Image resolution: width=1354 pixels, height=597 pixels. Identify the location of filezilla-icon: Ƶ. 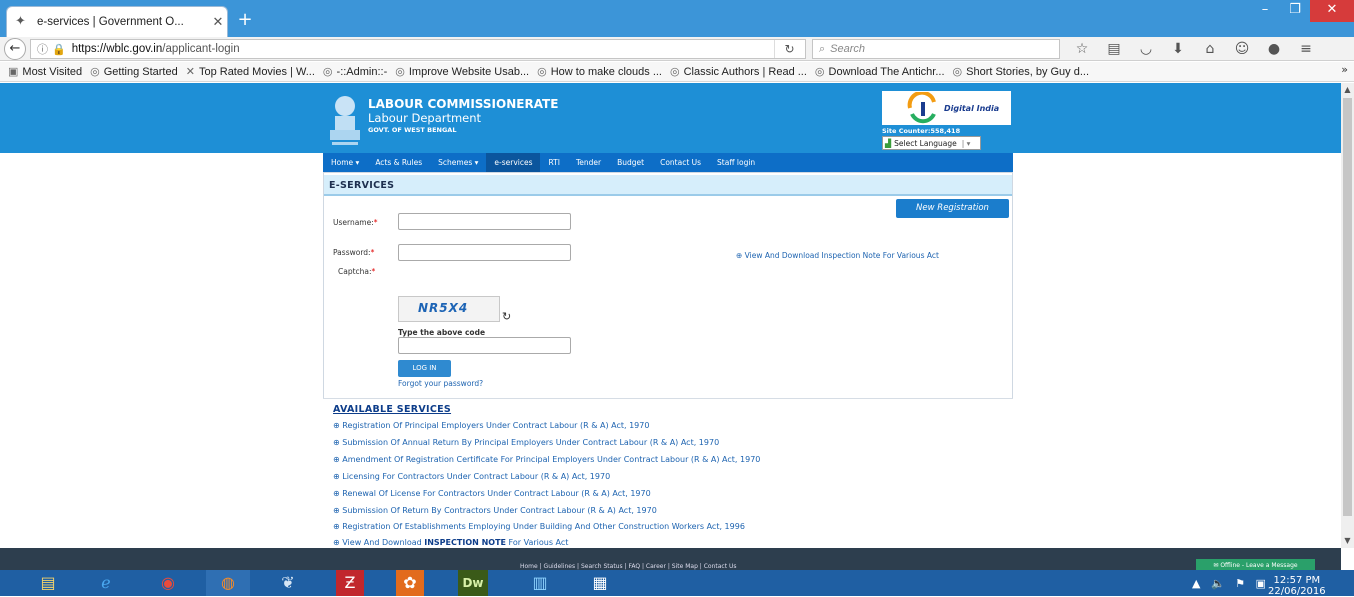
(350, 583).